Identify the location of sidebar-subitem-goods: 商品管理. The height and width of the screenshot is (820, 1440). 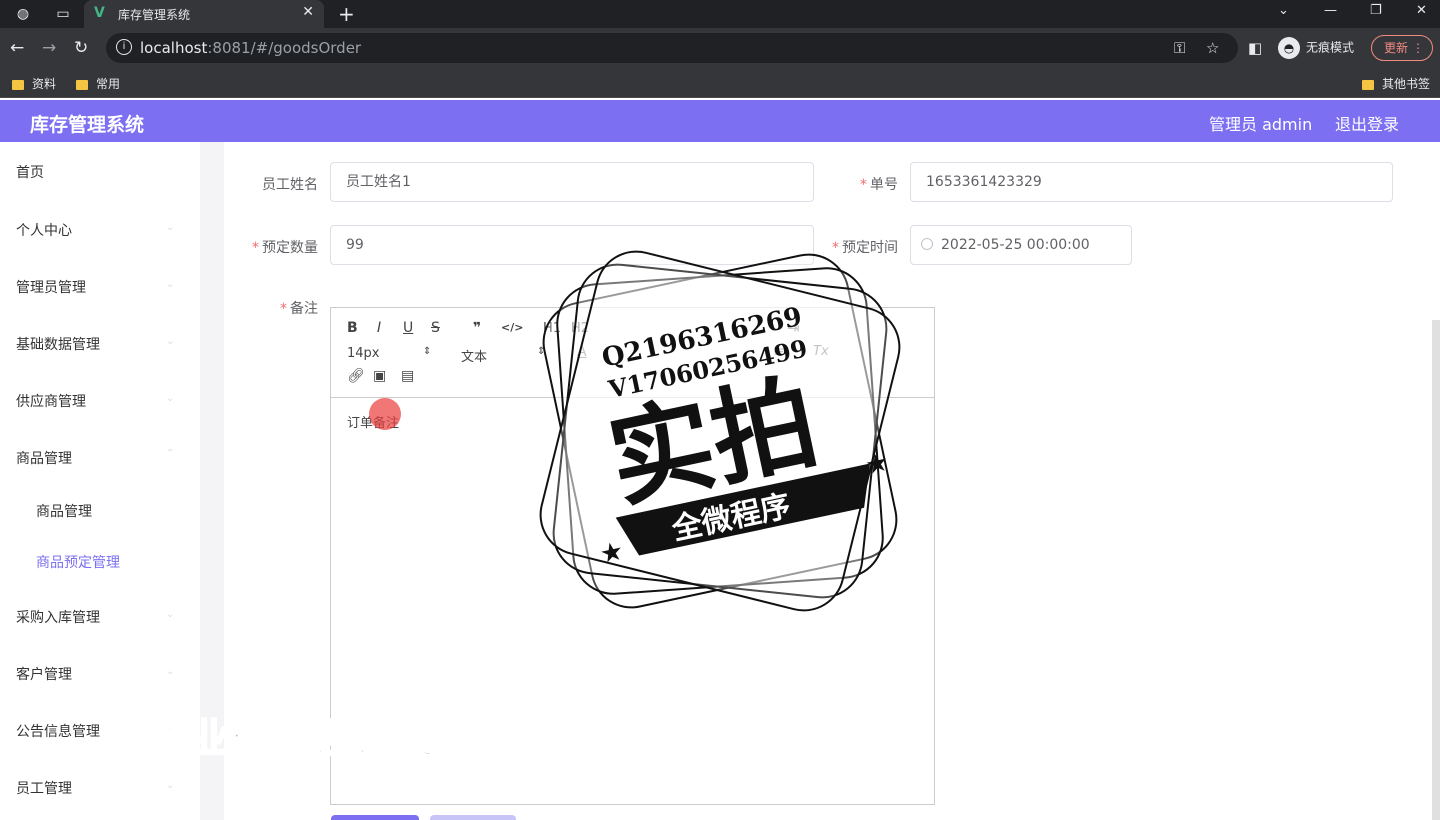
(64, 511).